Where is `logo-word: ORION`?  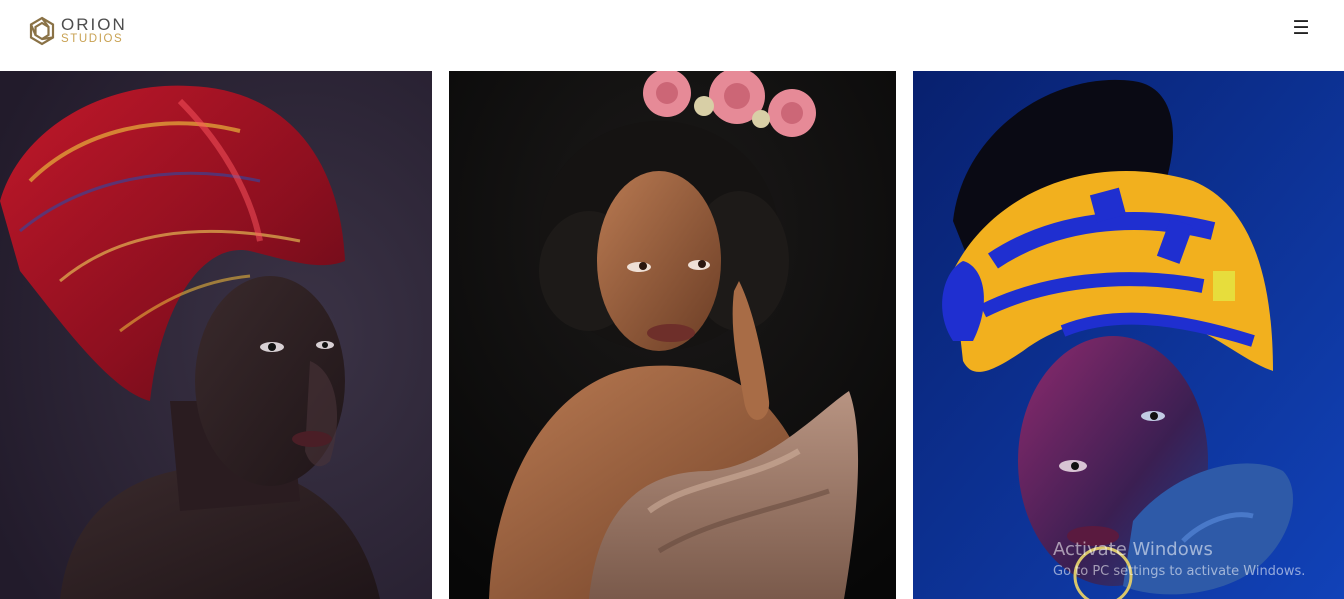 logo-word: ORION is located at coordinates (94, 25).